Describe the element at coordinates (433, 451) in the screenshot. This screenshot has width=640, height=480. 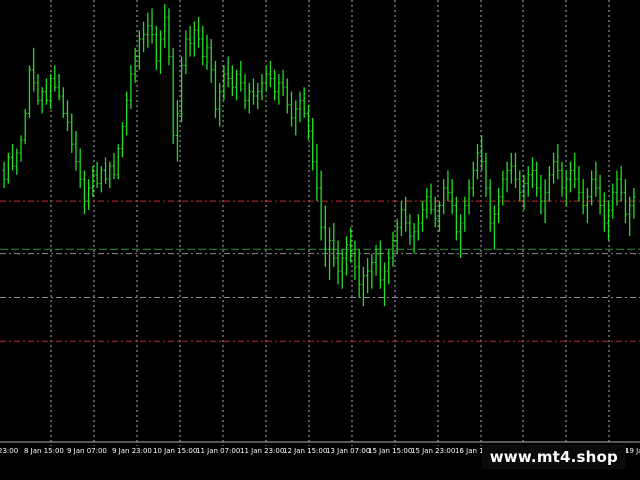
I see `x-tick-label: 15 Jan 23:00` at that location.